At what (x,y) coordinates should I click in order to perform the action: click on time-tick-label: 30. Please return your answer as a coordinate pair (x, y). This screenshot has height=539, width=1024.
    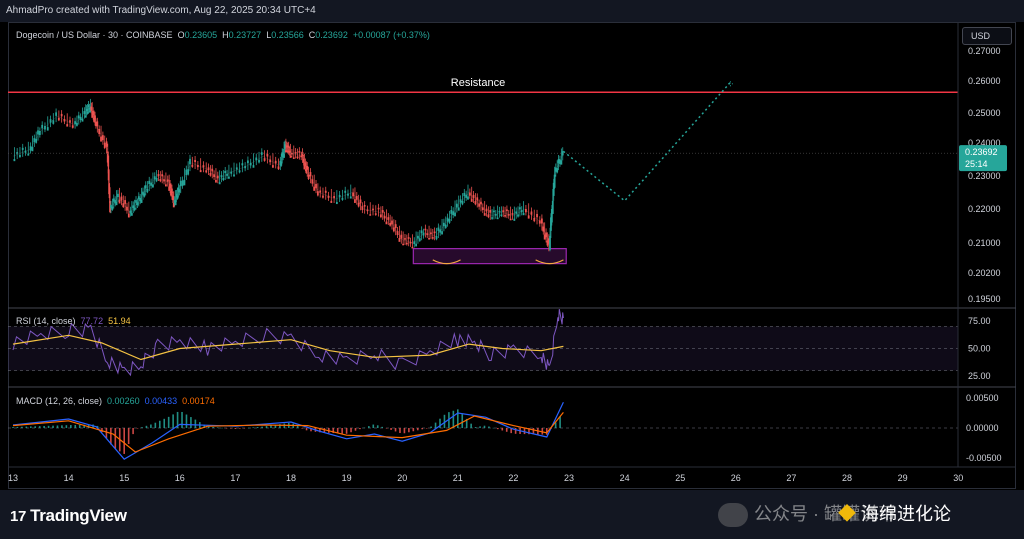
    Looking at the image, I should click on (958, 478).